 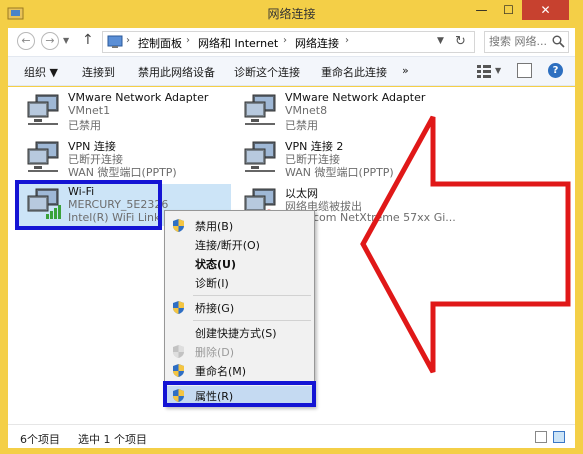 What do you see at coordinates (306, 110) in the screenshot?
I see `connection-status: VMnet8` at bounding box center [306, 110].